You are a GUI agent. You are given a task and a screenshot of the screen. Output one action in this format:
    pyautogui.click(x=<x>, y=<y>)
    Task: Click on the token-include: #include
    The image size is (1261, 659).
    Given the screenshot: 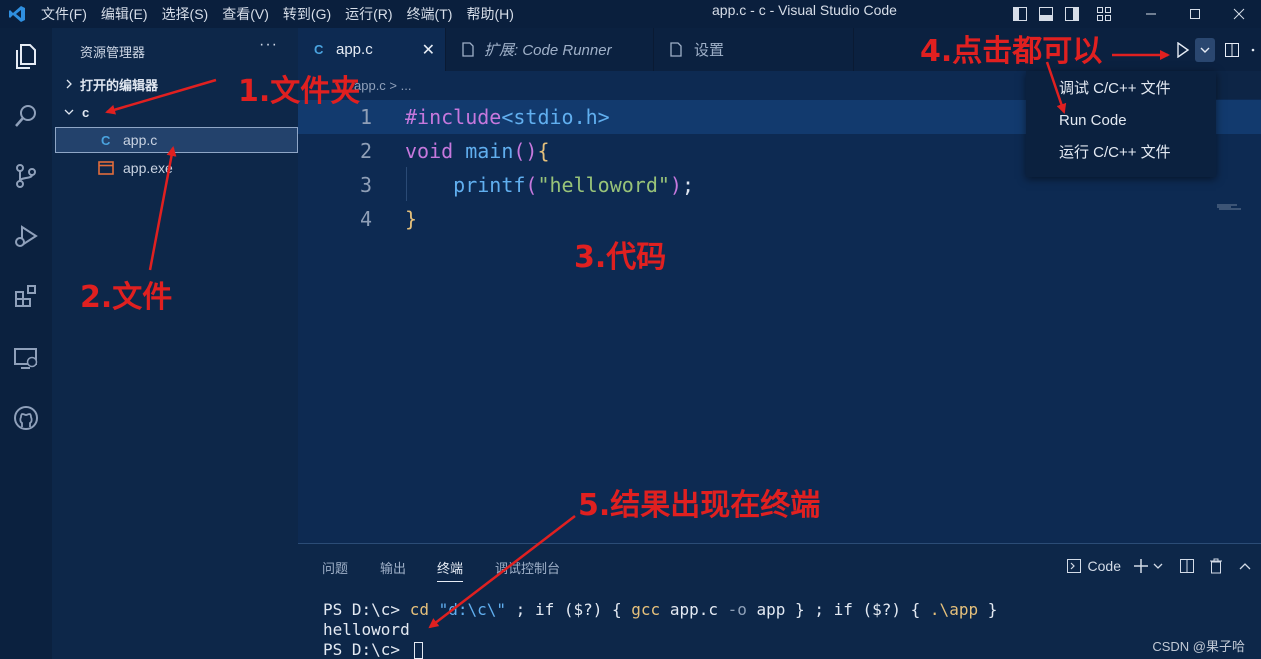 What is the action you would take?
    pyautogui.click(x=453, y=117)
    